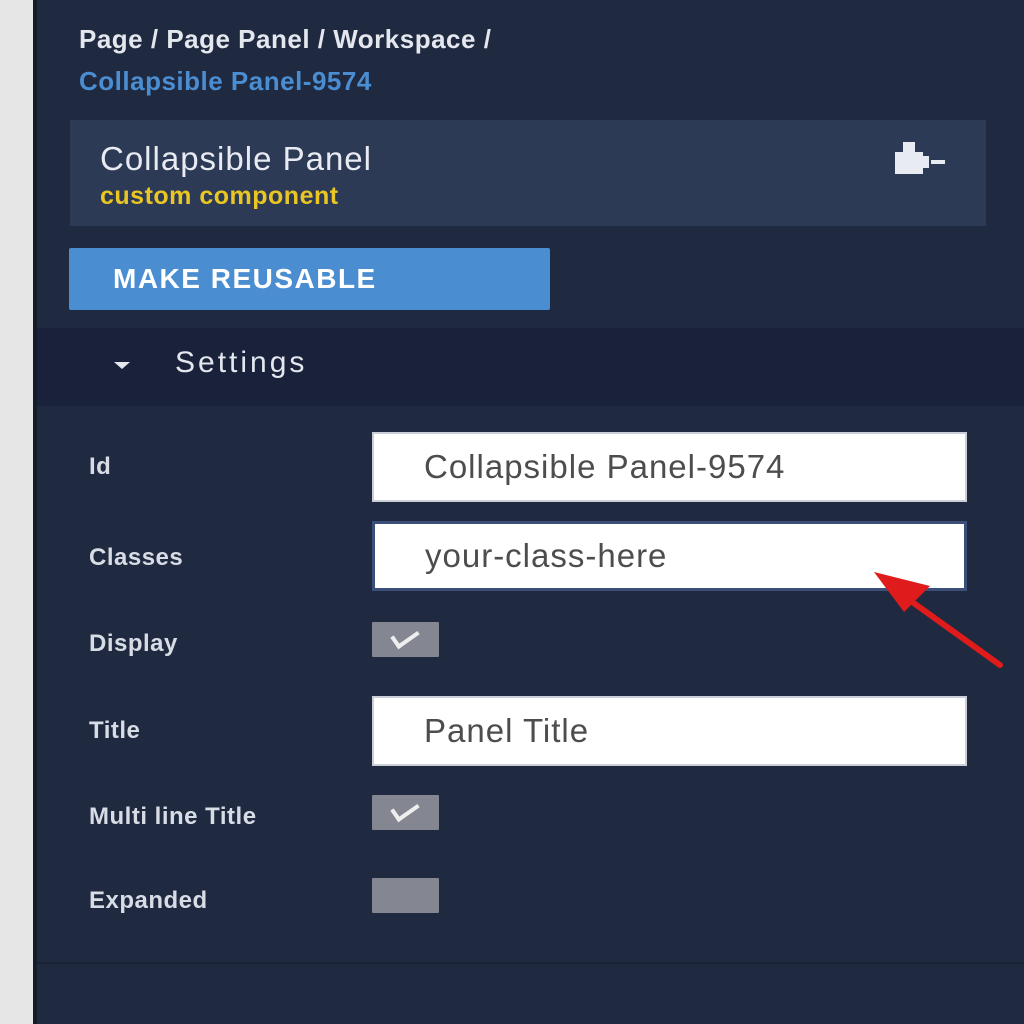 This screenshot has height=1024, width=1024. I want to click on id-label: Id, so click(100, 466).